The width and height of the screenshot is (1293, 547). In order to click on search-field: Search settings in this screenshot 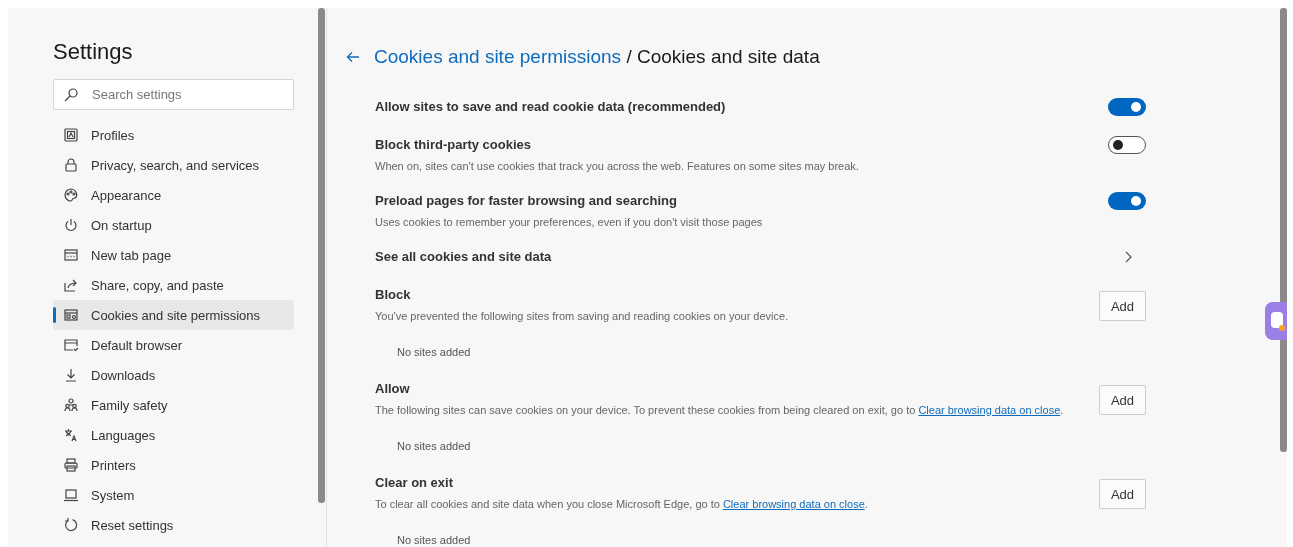, I will do `click(173, 94)`.